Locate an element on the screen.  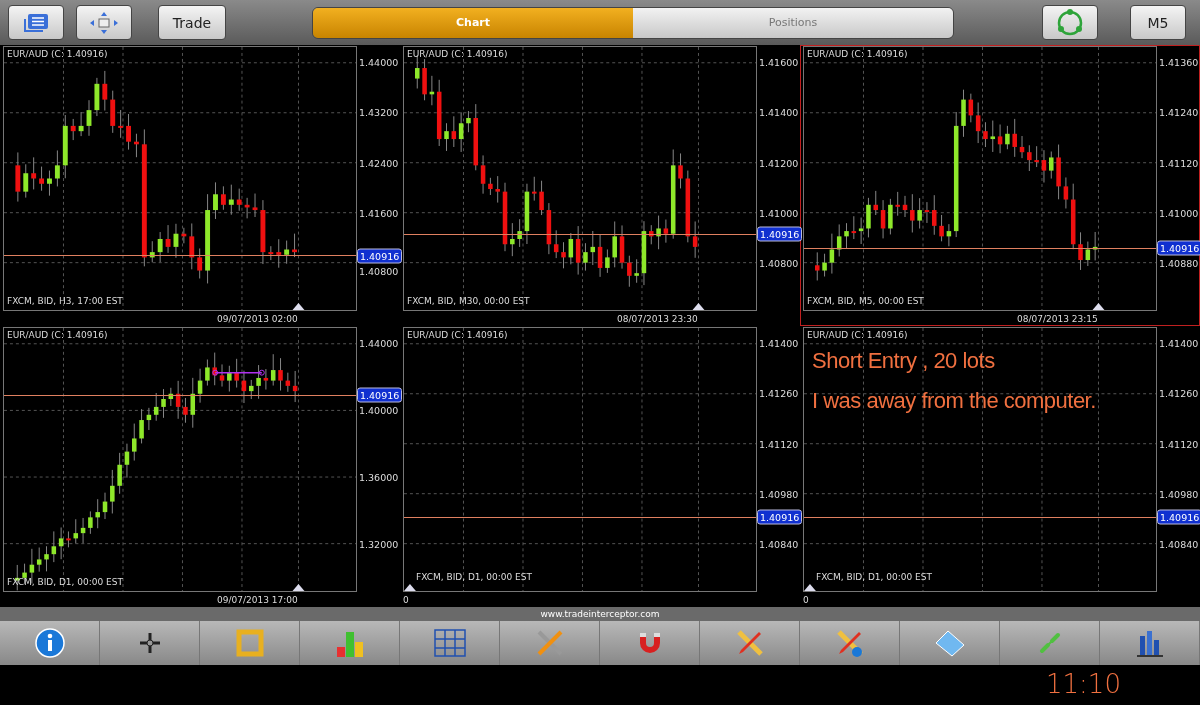
handwritten-note: 11:10 is located at coordinates (1083, 684).